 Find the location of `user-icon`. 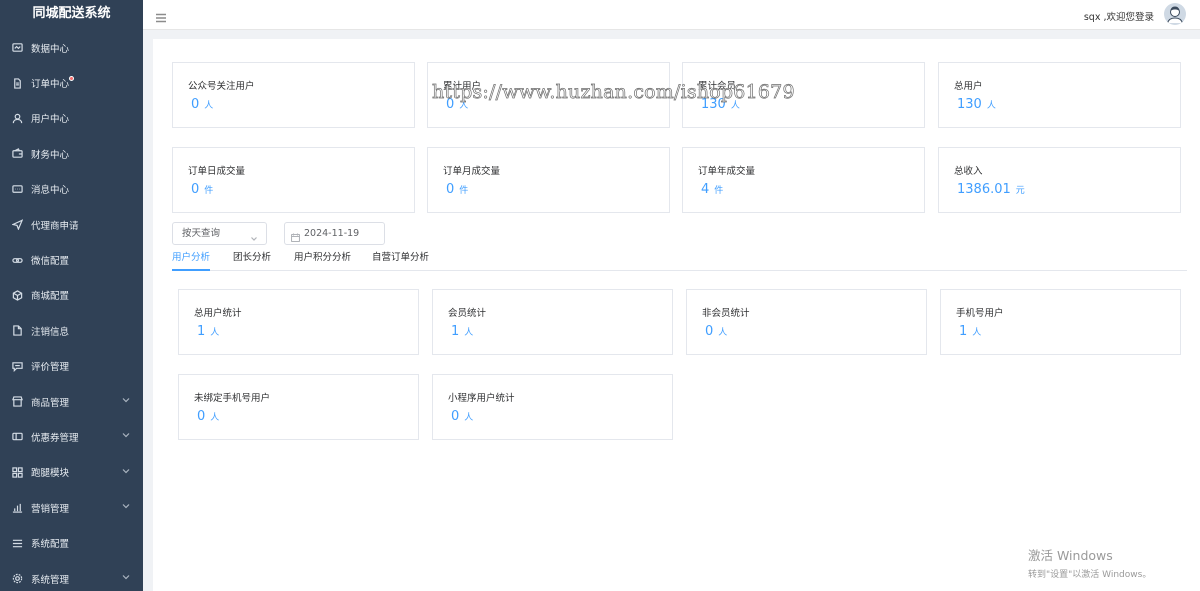

user-icon is located at coordinates (17, 118).